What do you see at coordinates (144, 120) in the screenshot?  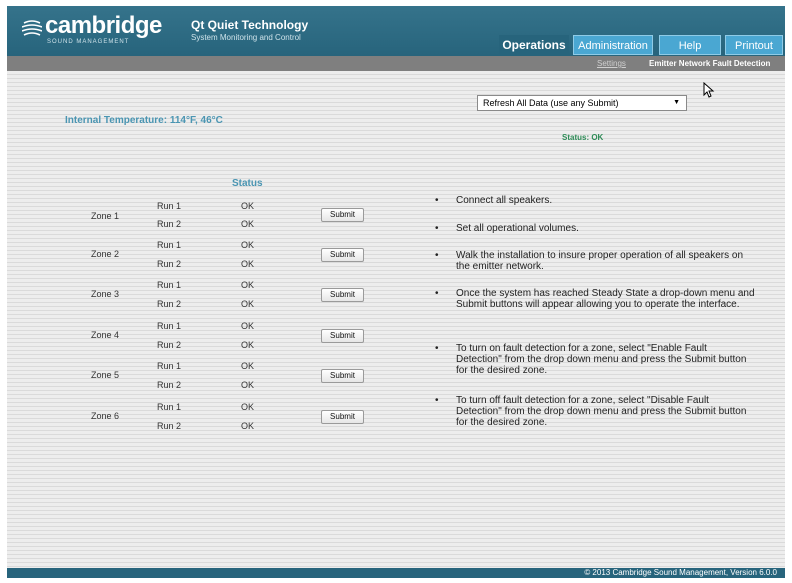 I see `internal-temperature: Internal Temperature: 114°F, 46°C` at bounding box center [144, 120].